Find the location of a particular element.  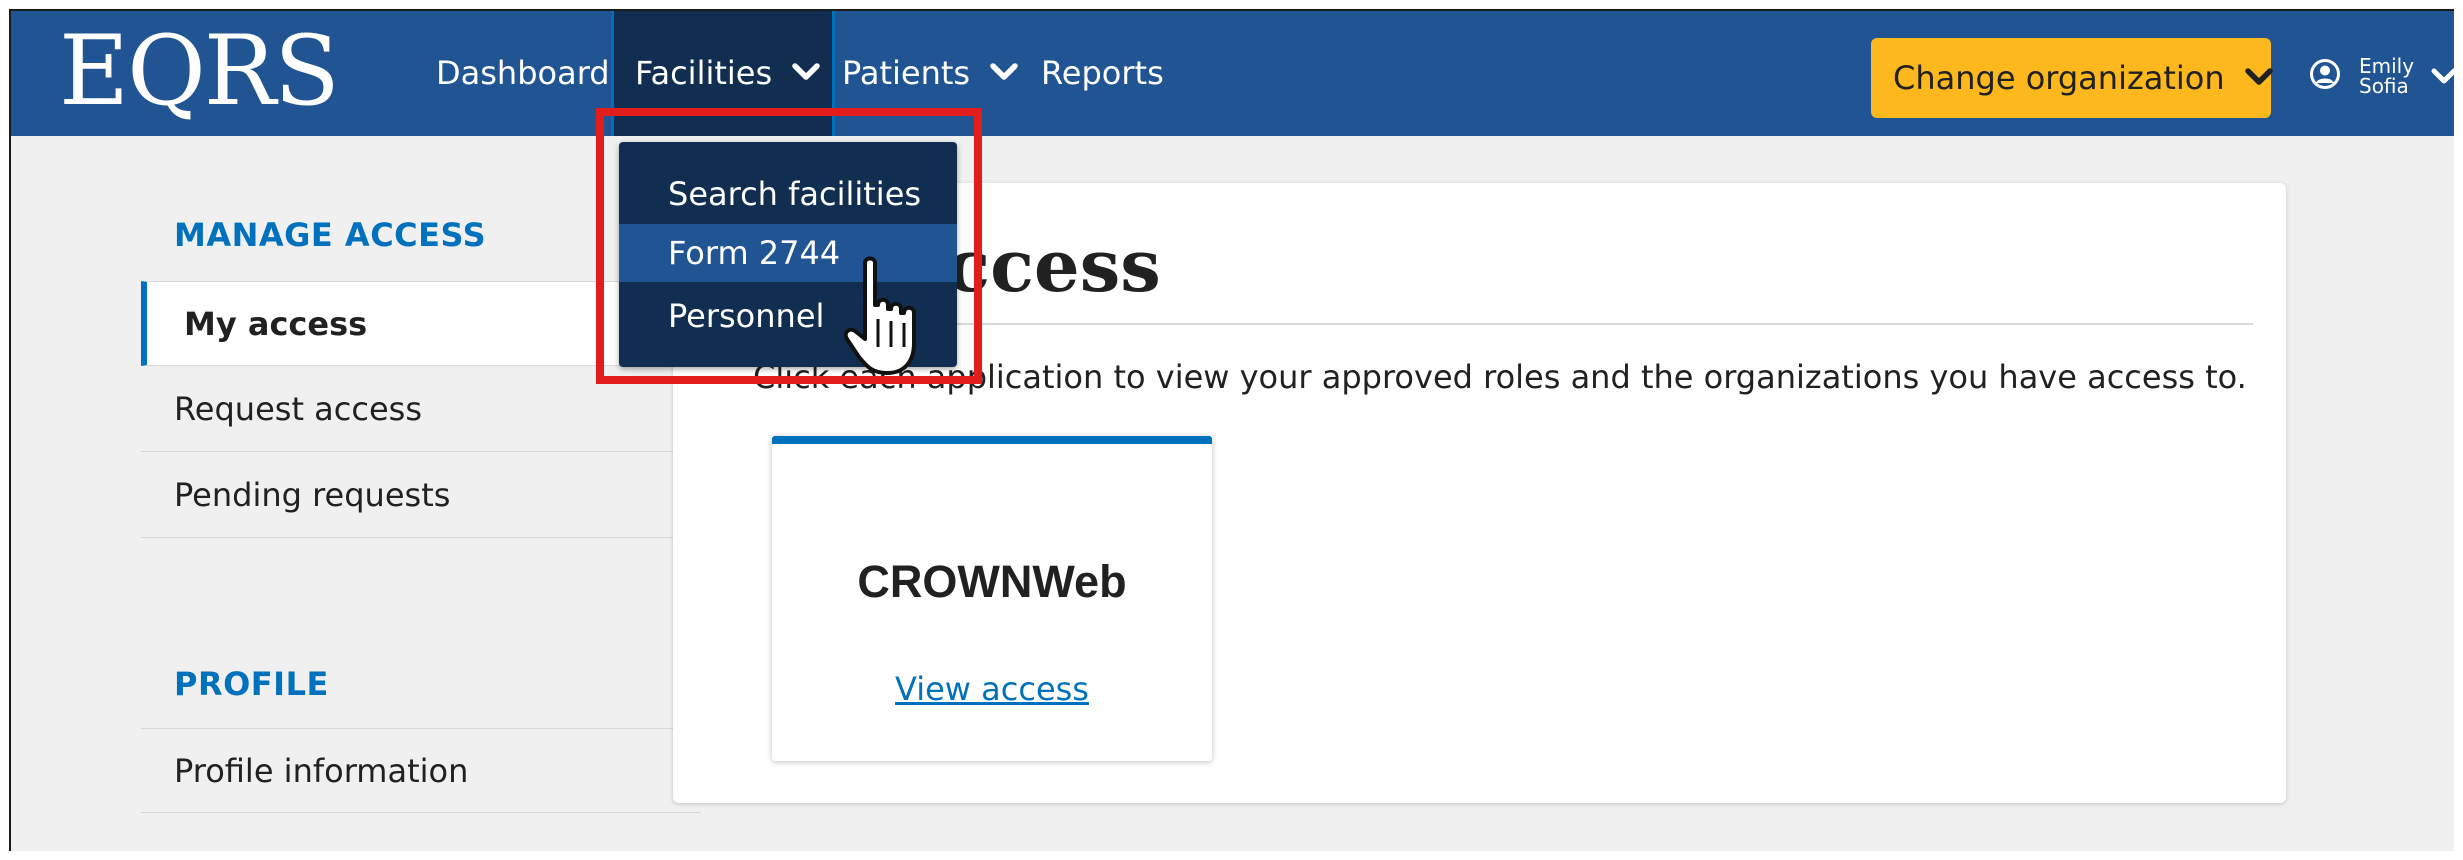

nav-dashboard: Dashboard is located at coordinates (523, 73).